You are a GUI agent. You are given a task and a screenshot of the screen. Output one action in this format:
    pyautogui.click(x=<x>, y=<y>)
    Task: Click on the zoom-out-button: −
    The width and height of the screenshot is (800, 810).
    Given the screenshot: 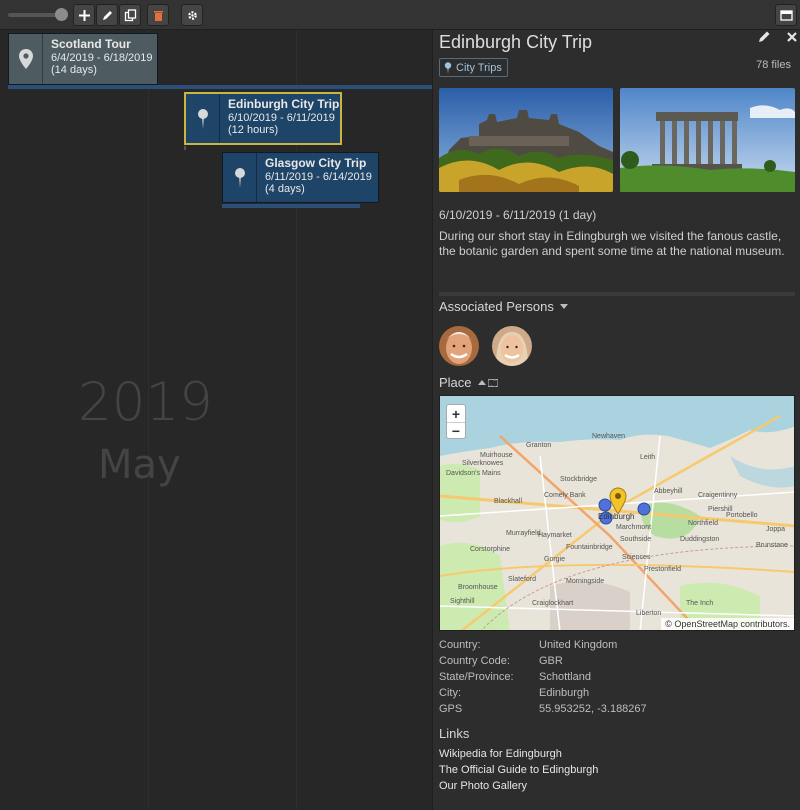 What is the action you would take?
    pyautogui.click(x=456, y=430)
    